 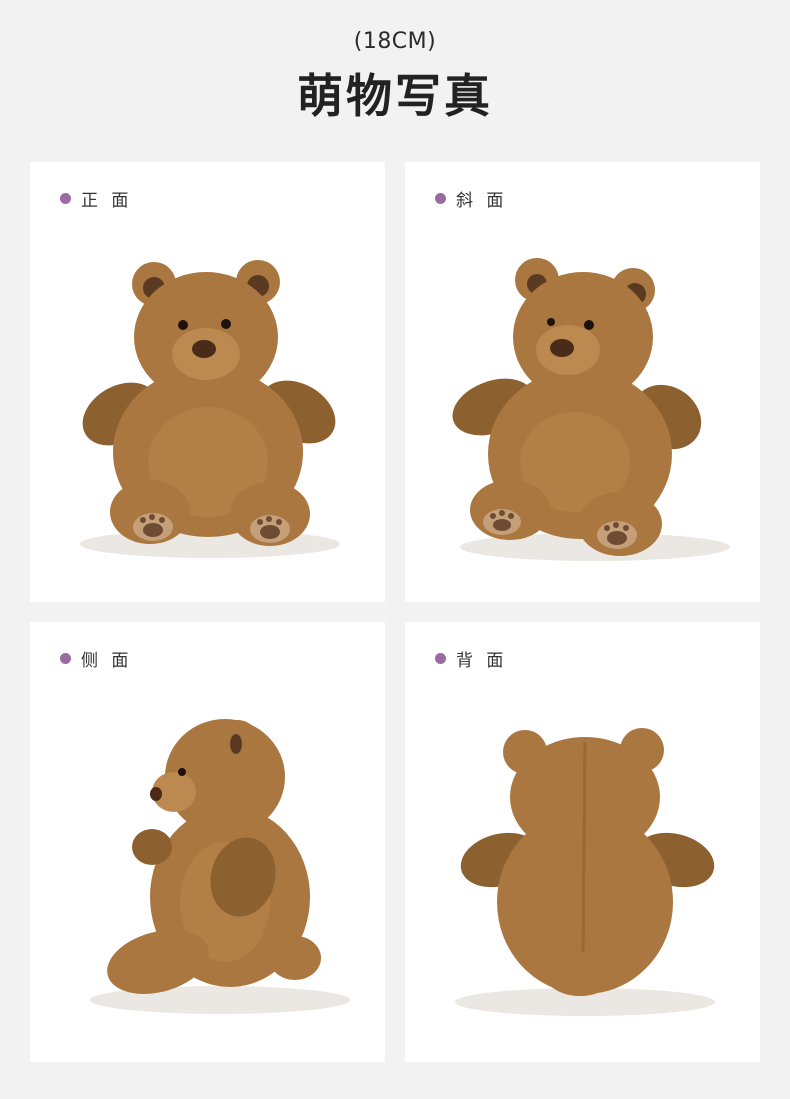 What do you see at coordinates (591, 409) in the screenshot?
I see `bear-angled-image` at bounding box center [591, 409].